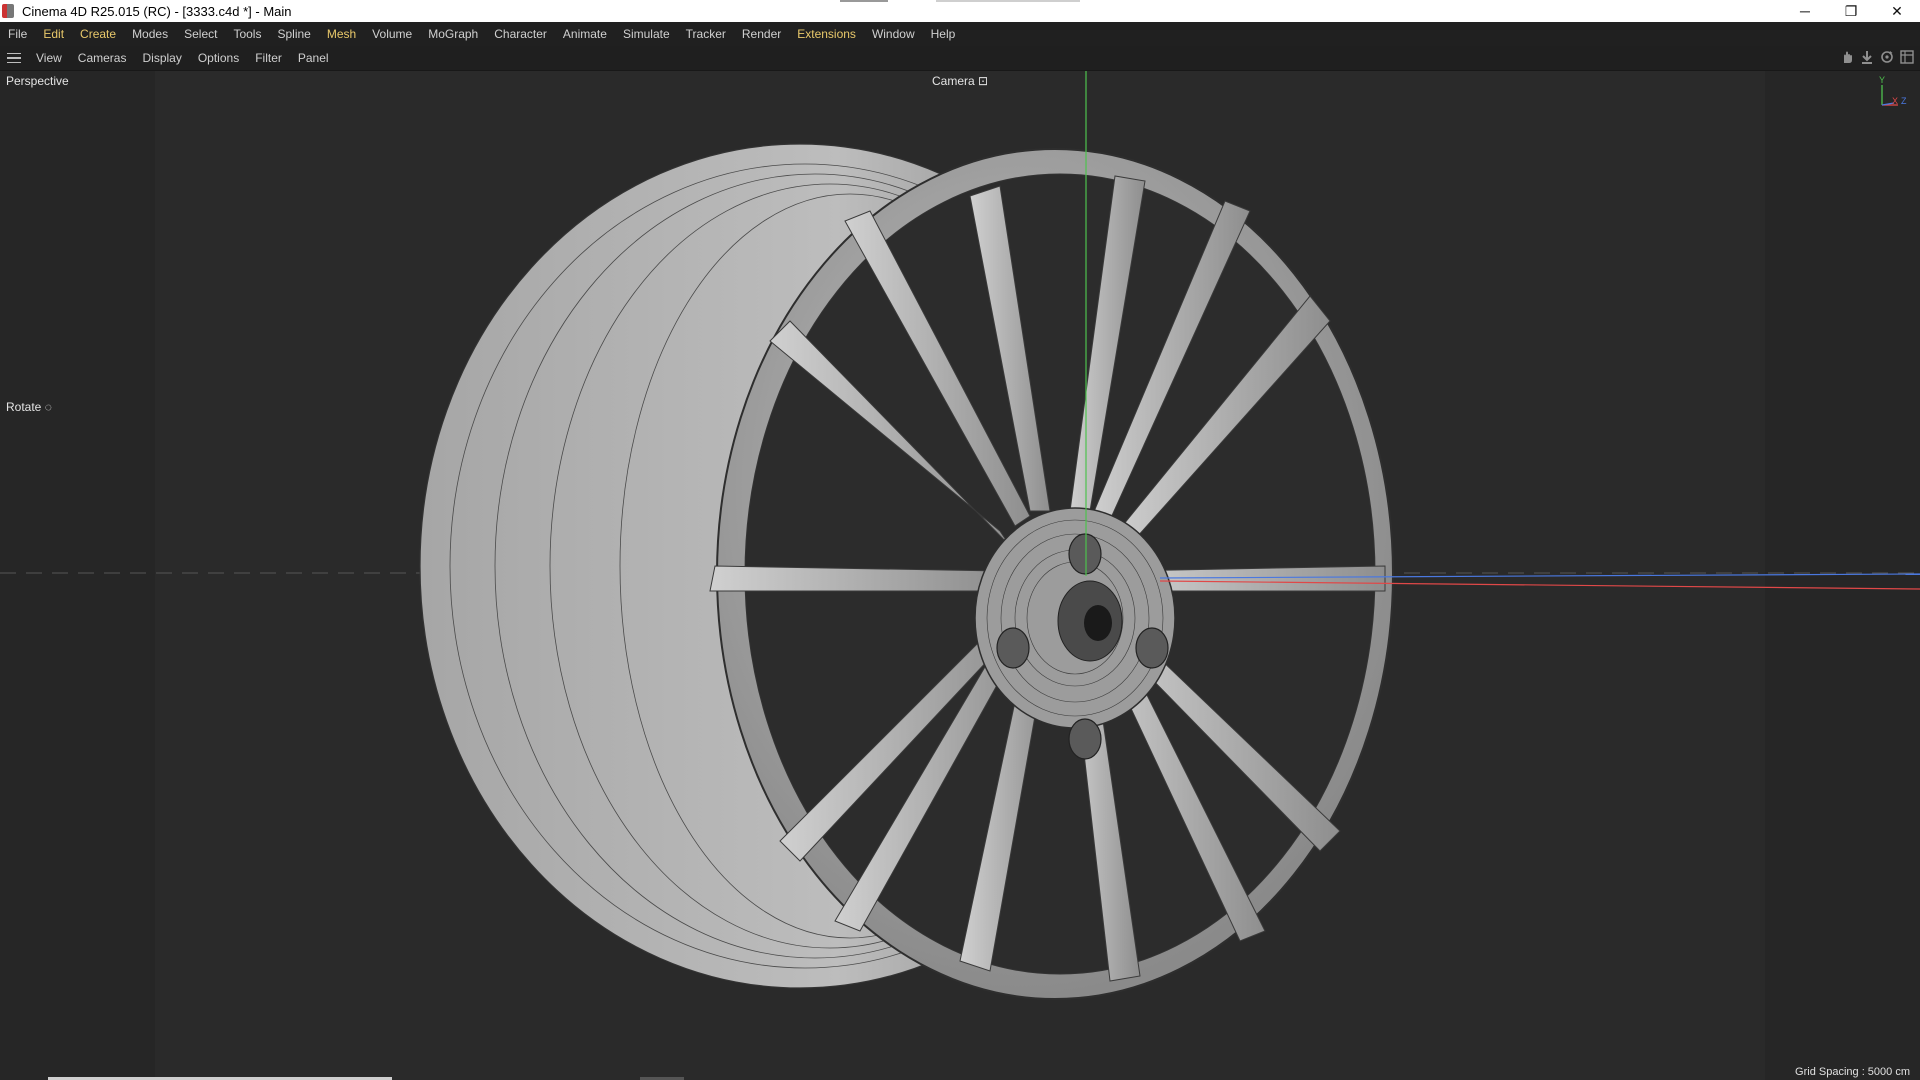 The height and width of the screenshot is (1080, 1920). I want to click on menu-file: File, so click(17, 34).